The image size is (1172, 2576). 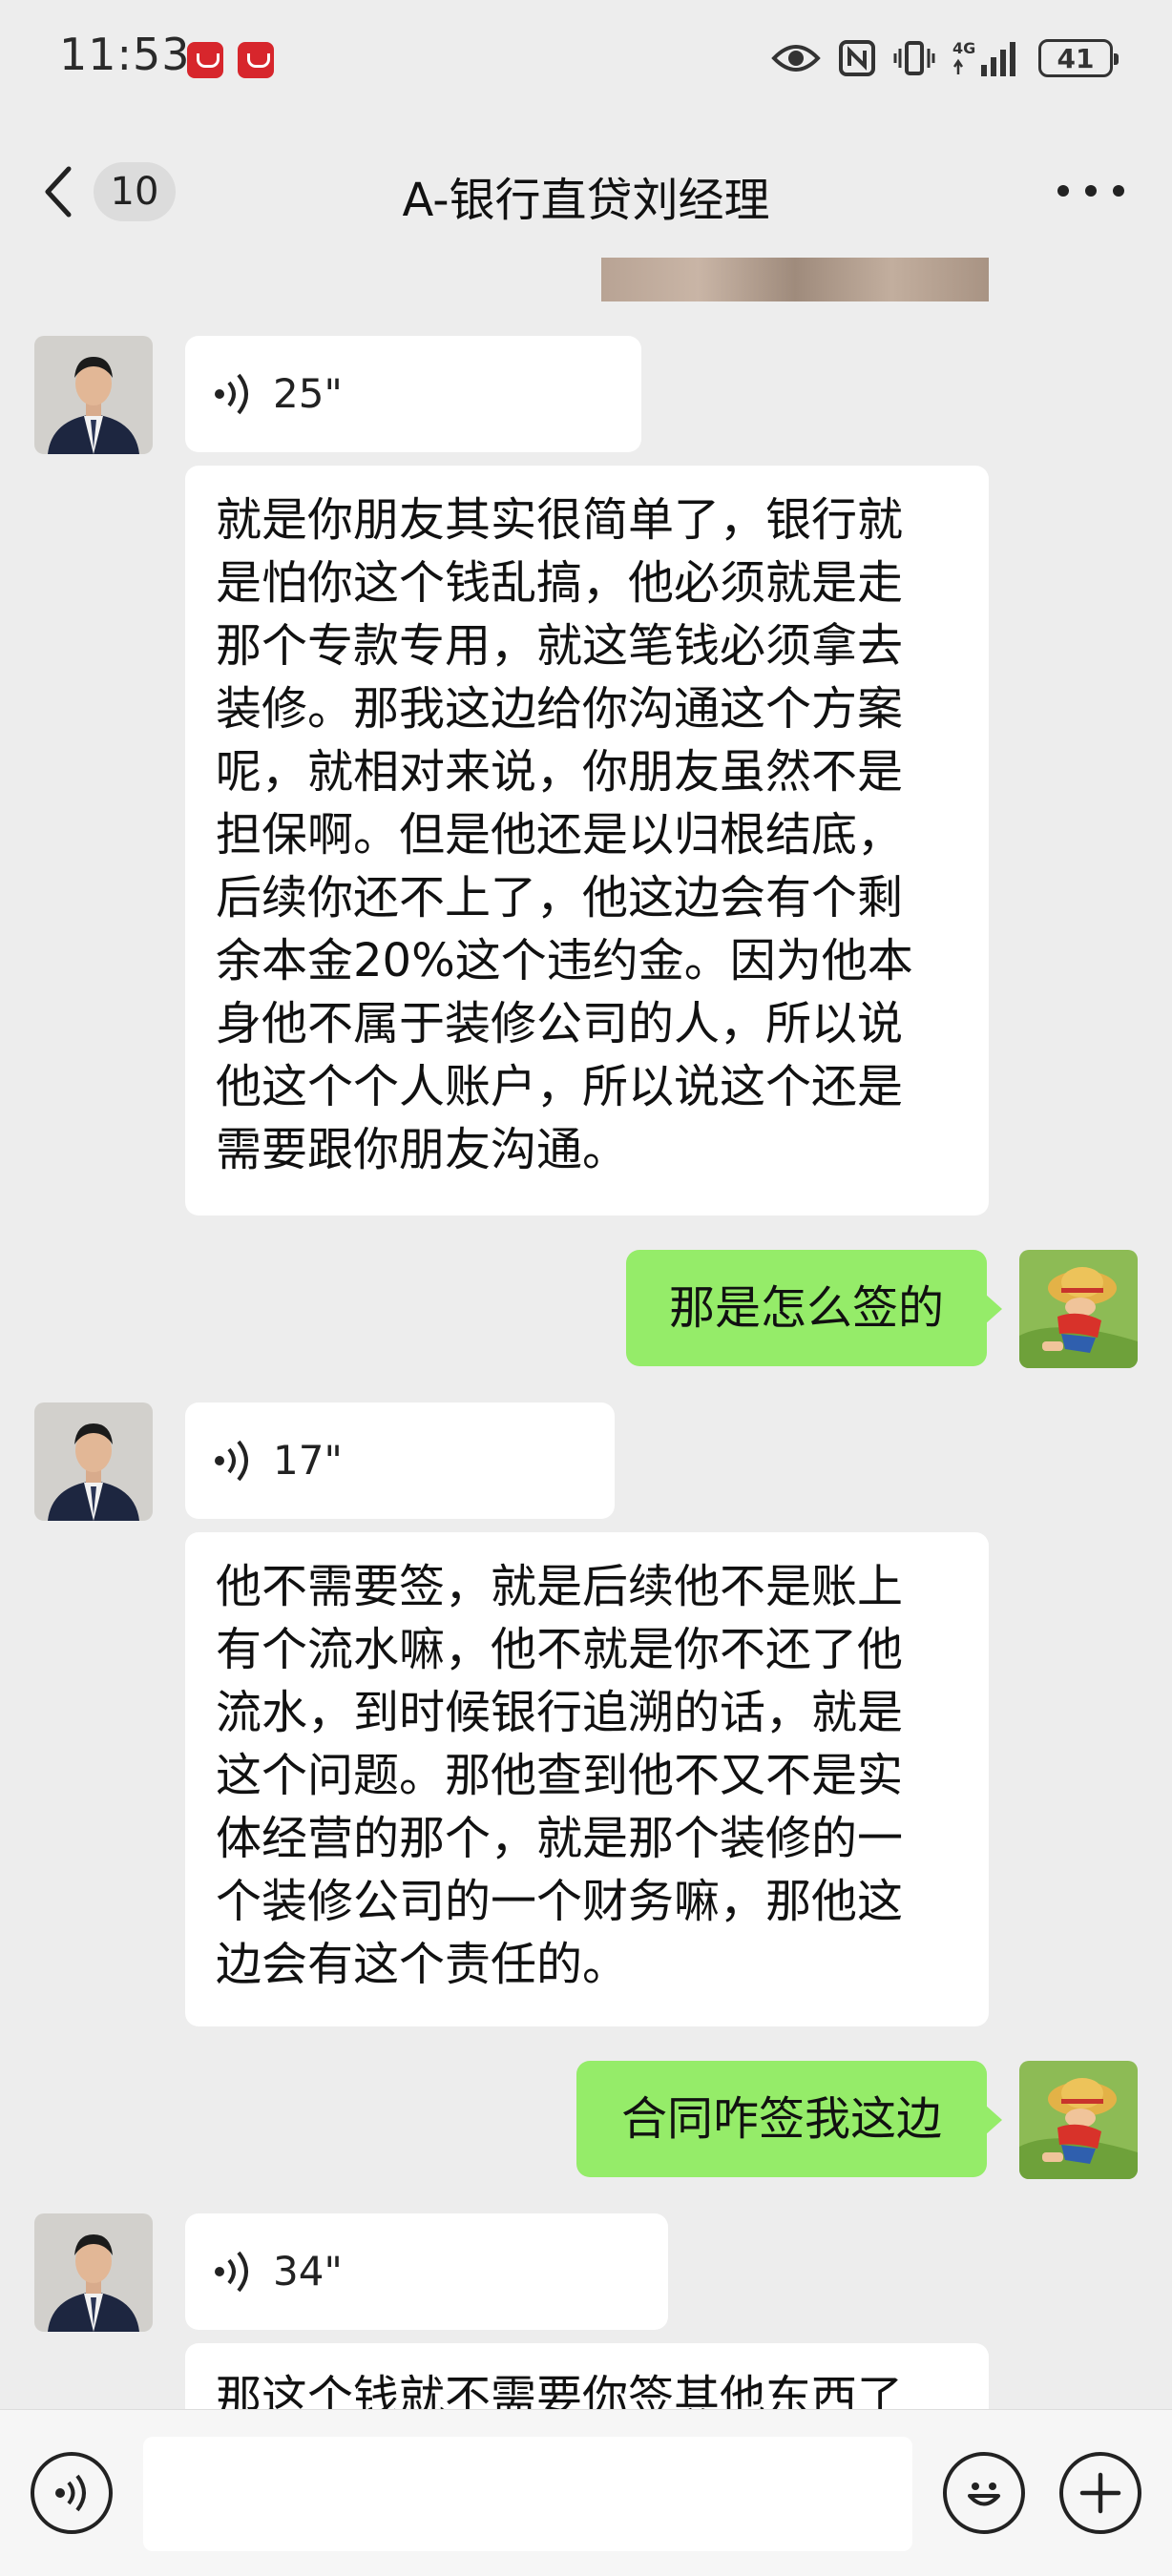 I want to click on more-options-button, so click(x=1090, y=190).